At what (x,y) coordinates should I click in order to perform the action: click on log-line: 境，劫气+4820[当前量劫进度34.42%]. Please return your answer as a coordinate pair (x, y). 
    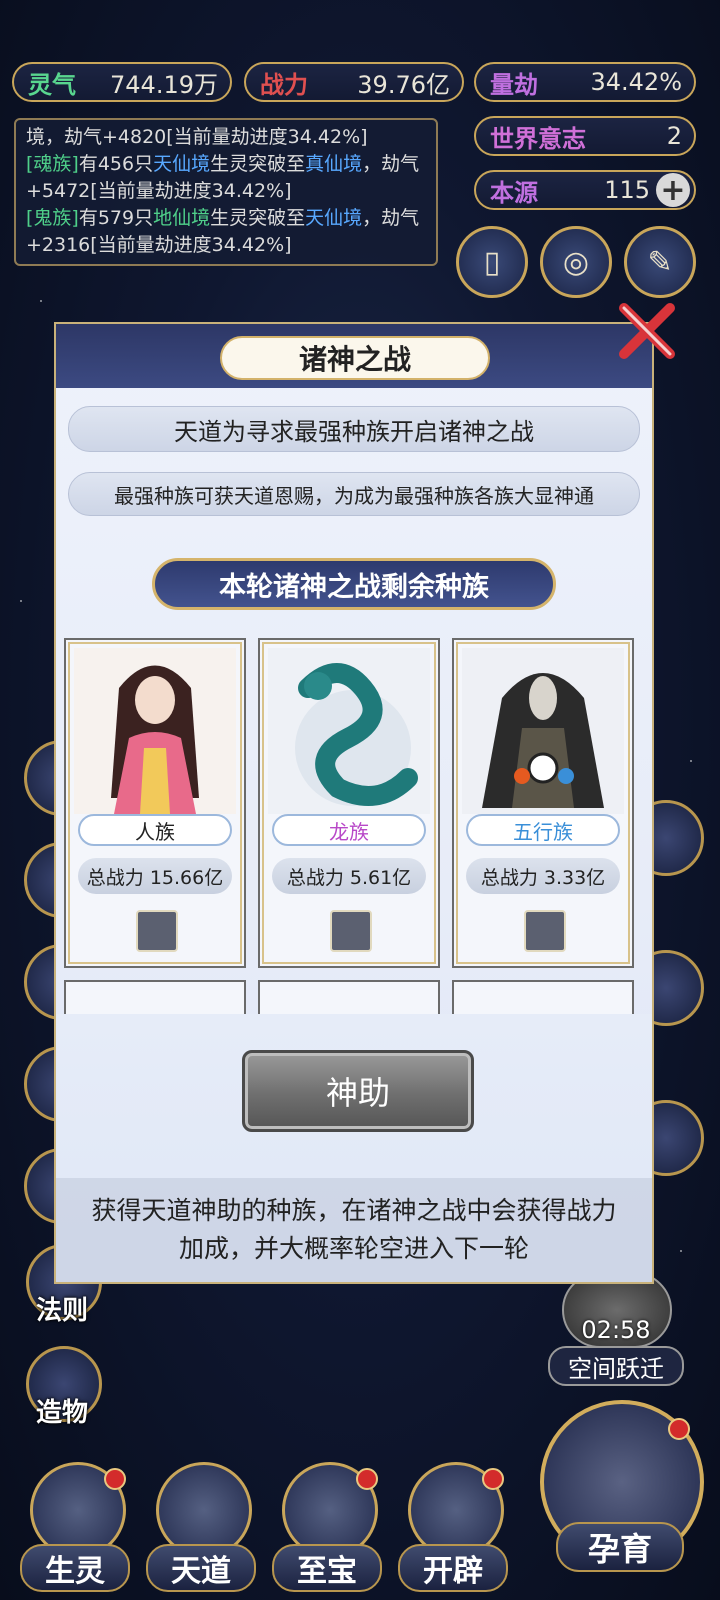
    Looking at the image, I should click on (197, 137).